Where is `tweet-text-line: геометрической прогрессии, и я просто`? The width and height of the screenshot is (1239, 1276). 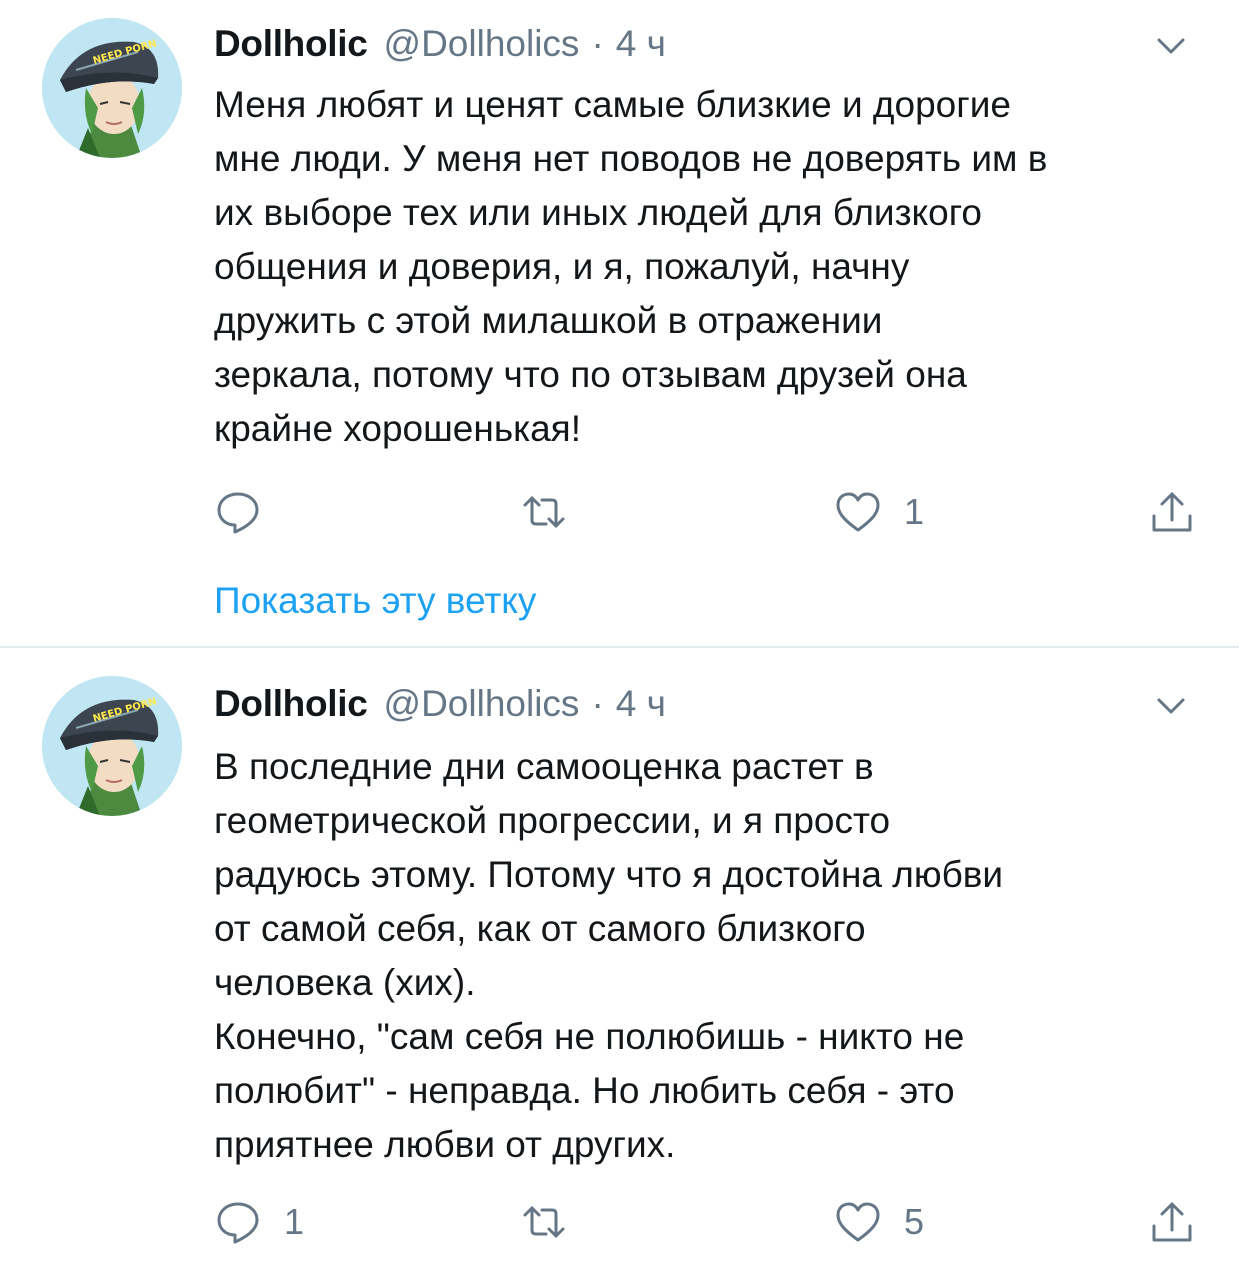
tweet-text-line: геометрической прогрессии, и я просто is located at coordinates (552, 820).